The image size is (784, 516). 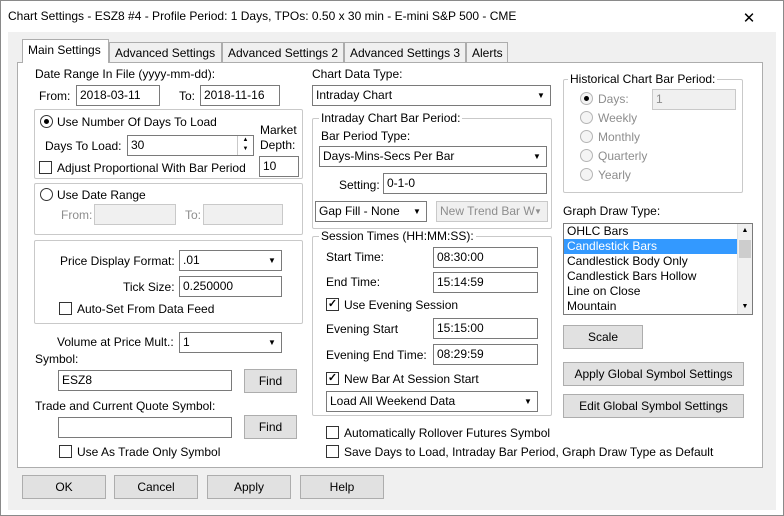 I want to click on weekly-radio, so click(x=586, y=117).